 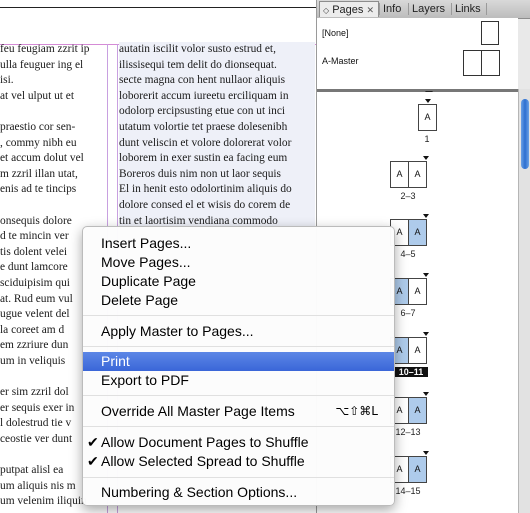 I want to click on text-line: et accum dolut vel, so click(x=42, y=158).